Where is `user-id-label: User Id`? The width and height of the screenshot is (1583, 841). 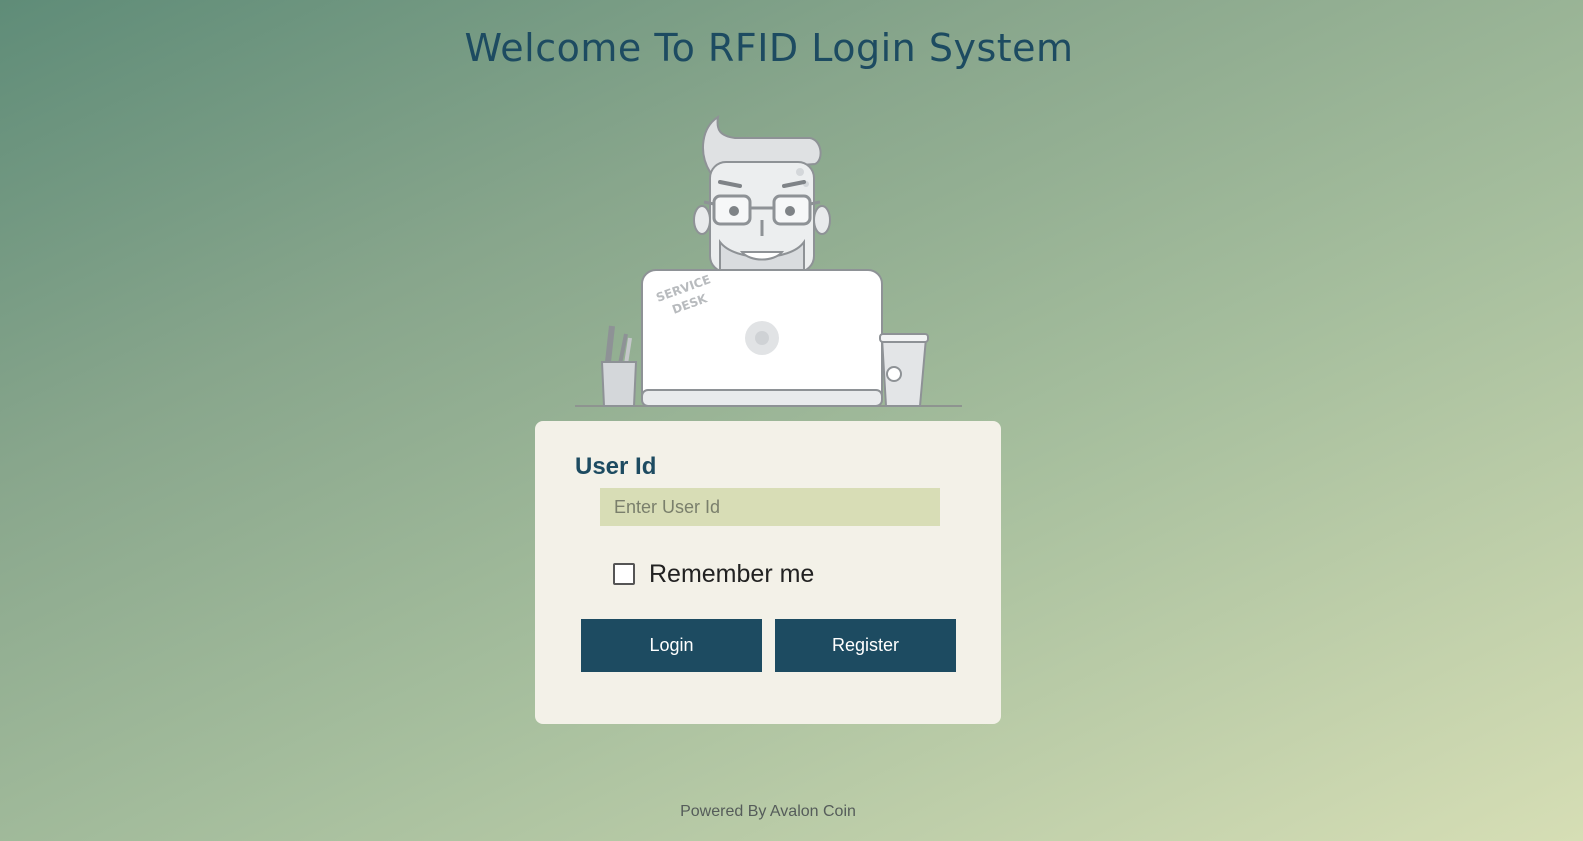
user-id-label: User Id is located at coordinates (616, 466).